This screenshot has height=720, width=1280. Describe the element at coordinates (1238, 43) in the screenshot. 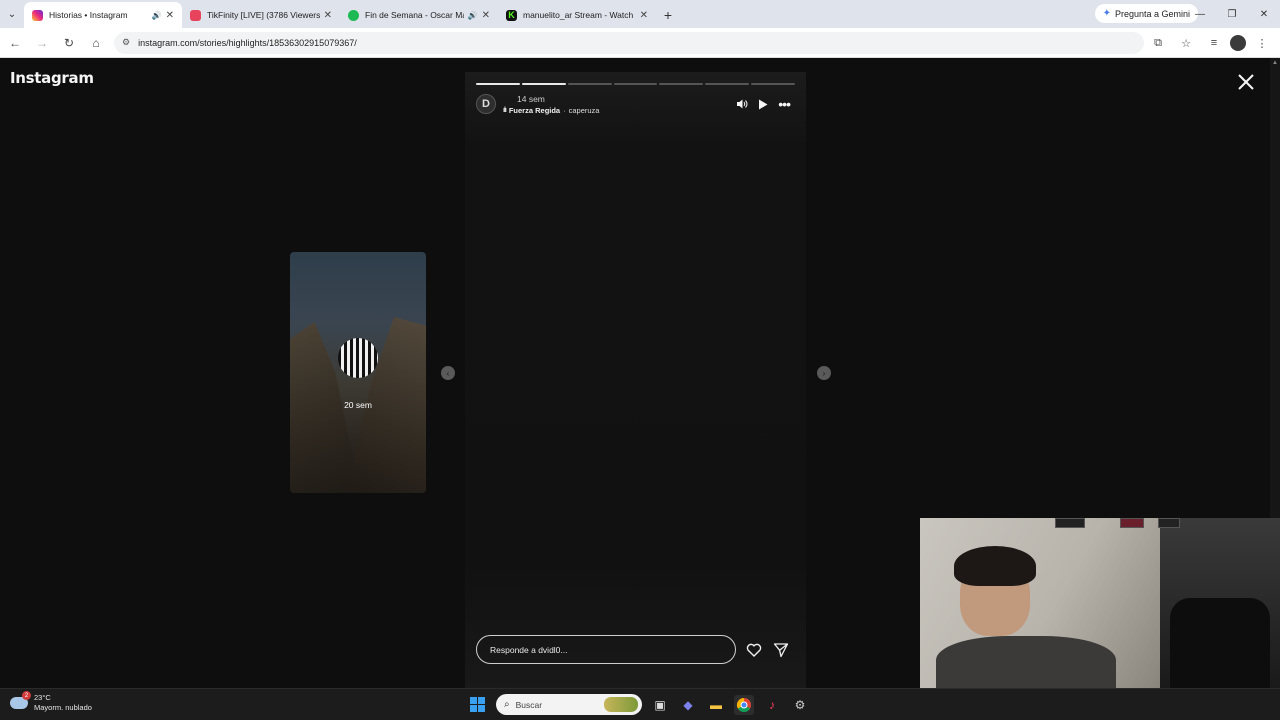

I see `profile-avatar` at that location.